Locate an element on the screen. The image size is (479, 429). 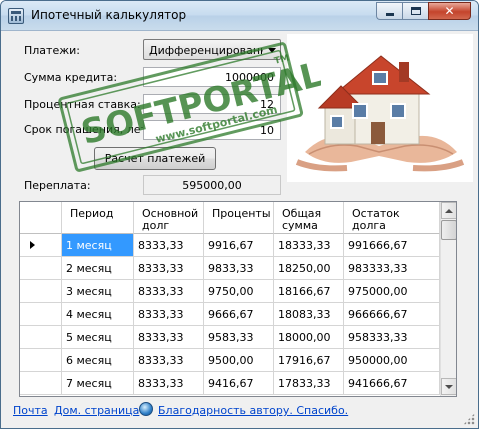
scroll-up-button is located at coordinates (448, 210).